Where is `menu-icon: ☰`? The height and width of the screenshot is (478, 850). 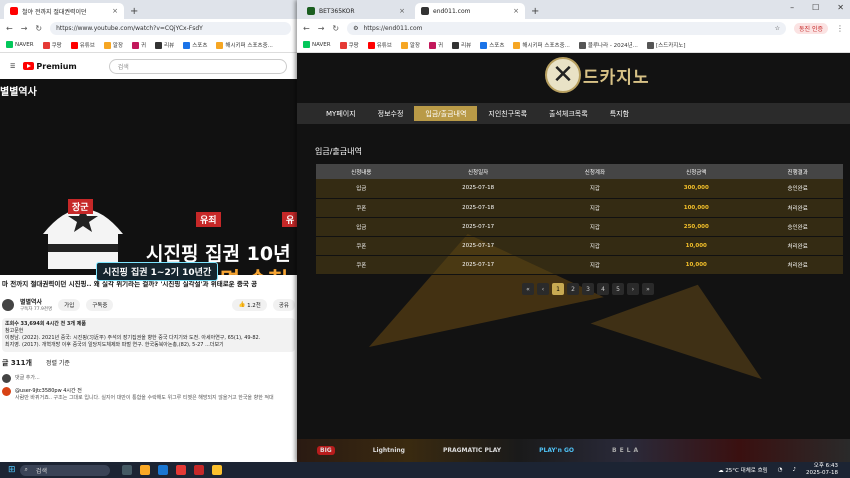
menu-icon: ☰ is located at coordinates (12, 66).